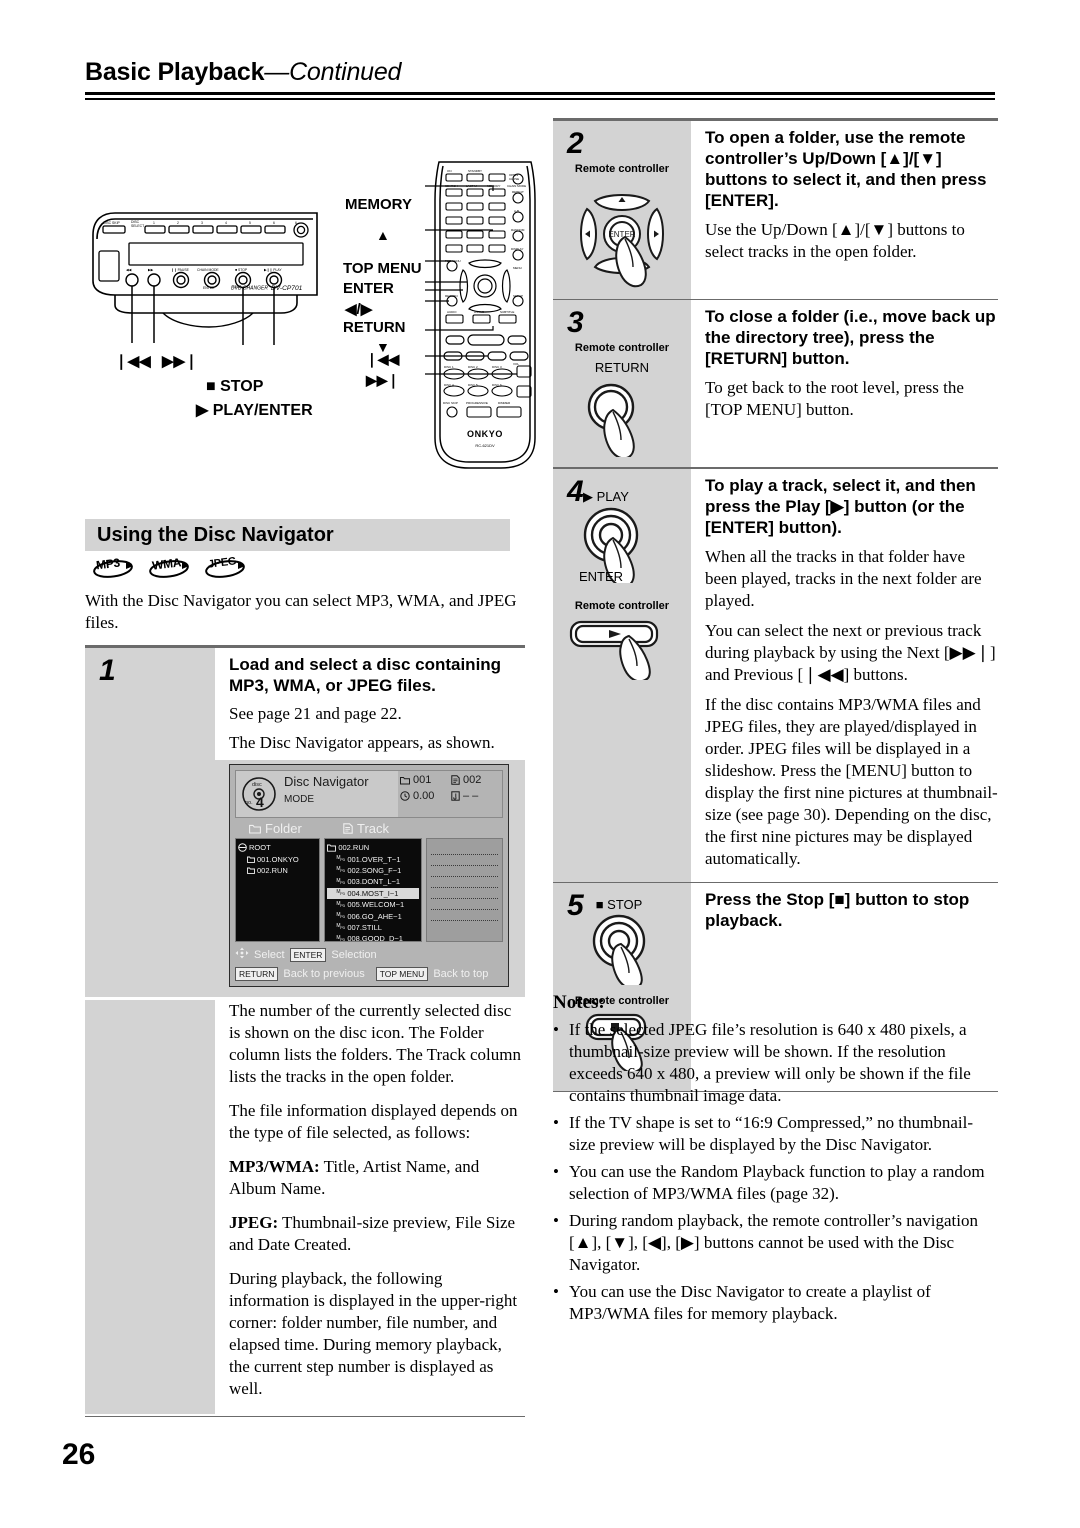  I want to click on list-item: 001.ONKYO, so click(277, 858).